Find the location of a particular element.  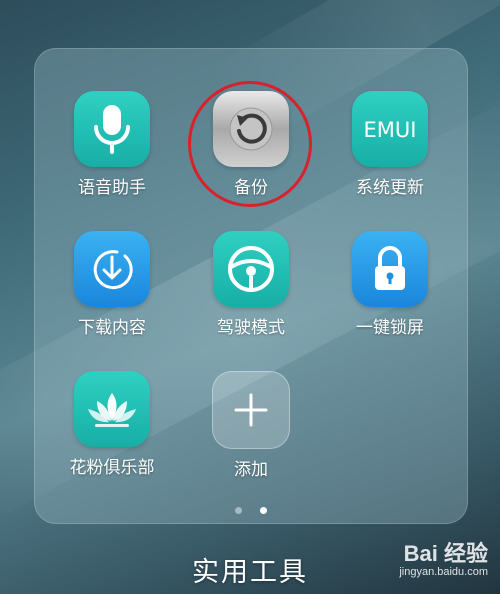

app-fans-club: 花粉俱乐部 is located at coordinates (112, 425).